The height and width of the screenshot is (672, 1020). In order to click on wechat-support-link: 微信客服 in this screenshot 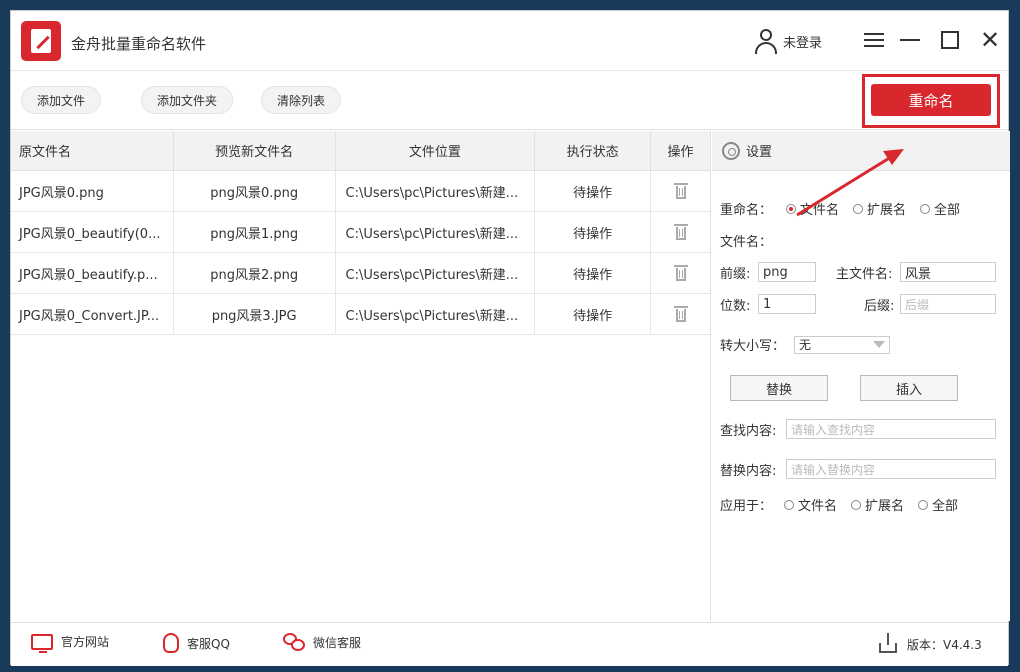, I will do `click(322, 642)`.